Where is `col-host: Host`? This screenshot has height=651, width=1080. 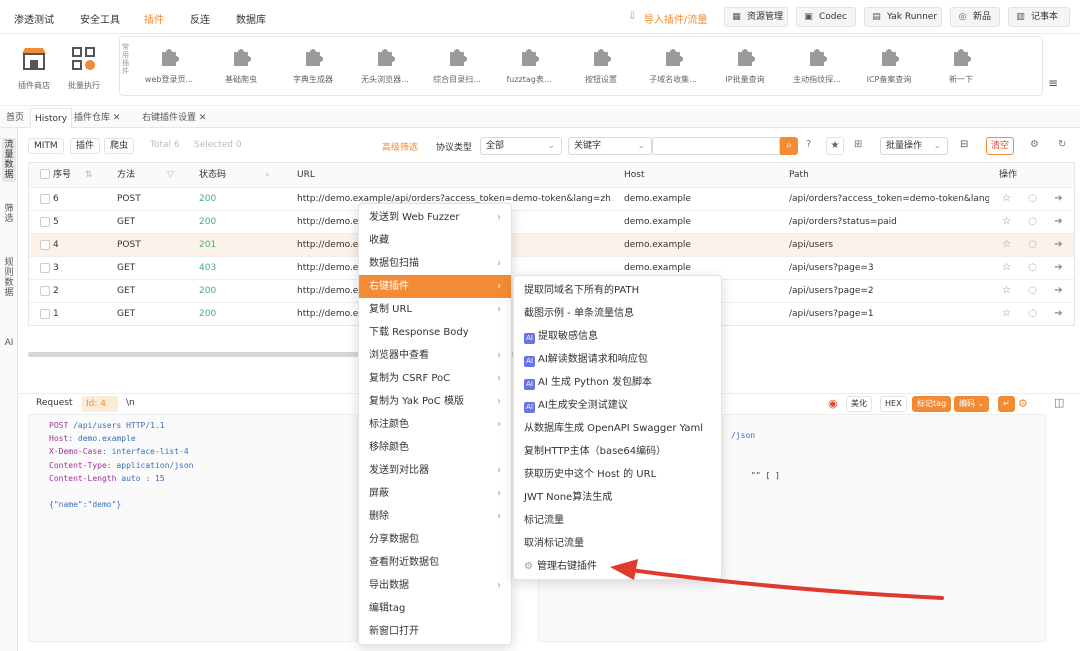 col-host: Host is located at coordinates (634, 175).